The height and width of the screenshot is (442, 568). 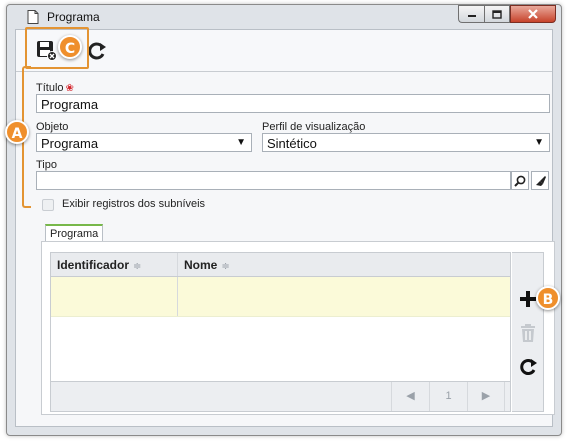 I want to click on titulo-input: Programa, so click(x=293, y=103).